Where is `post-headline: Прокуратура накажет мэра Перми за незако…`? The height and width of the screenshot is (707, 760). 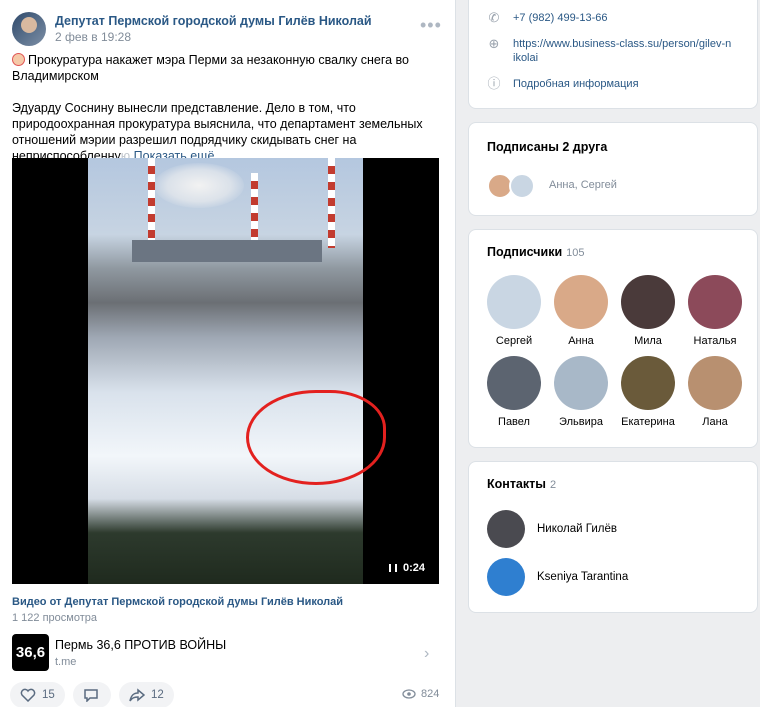 post-headline: Прокуратура накажет мэра Перми за незако… is located at coordinates (210, 68).